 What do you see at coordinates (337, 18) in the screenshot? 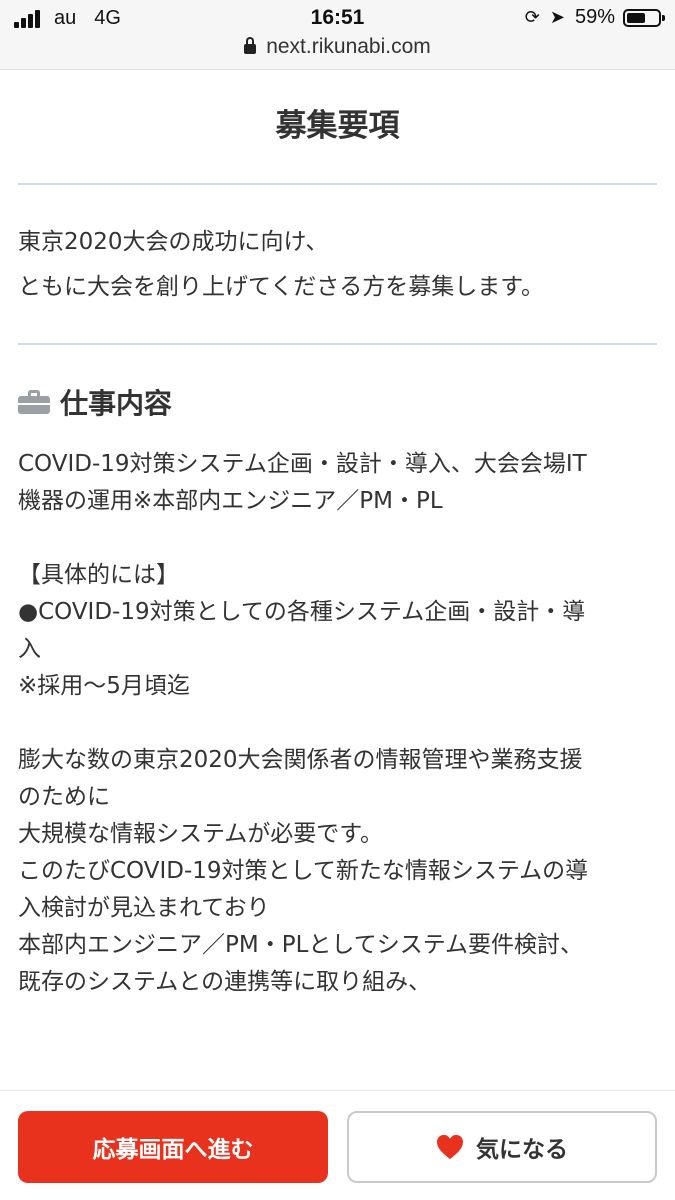
I see `status-bar: au 4G 16:51 ⟳ ➤ 59%` at bounding box center [337, 18].